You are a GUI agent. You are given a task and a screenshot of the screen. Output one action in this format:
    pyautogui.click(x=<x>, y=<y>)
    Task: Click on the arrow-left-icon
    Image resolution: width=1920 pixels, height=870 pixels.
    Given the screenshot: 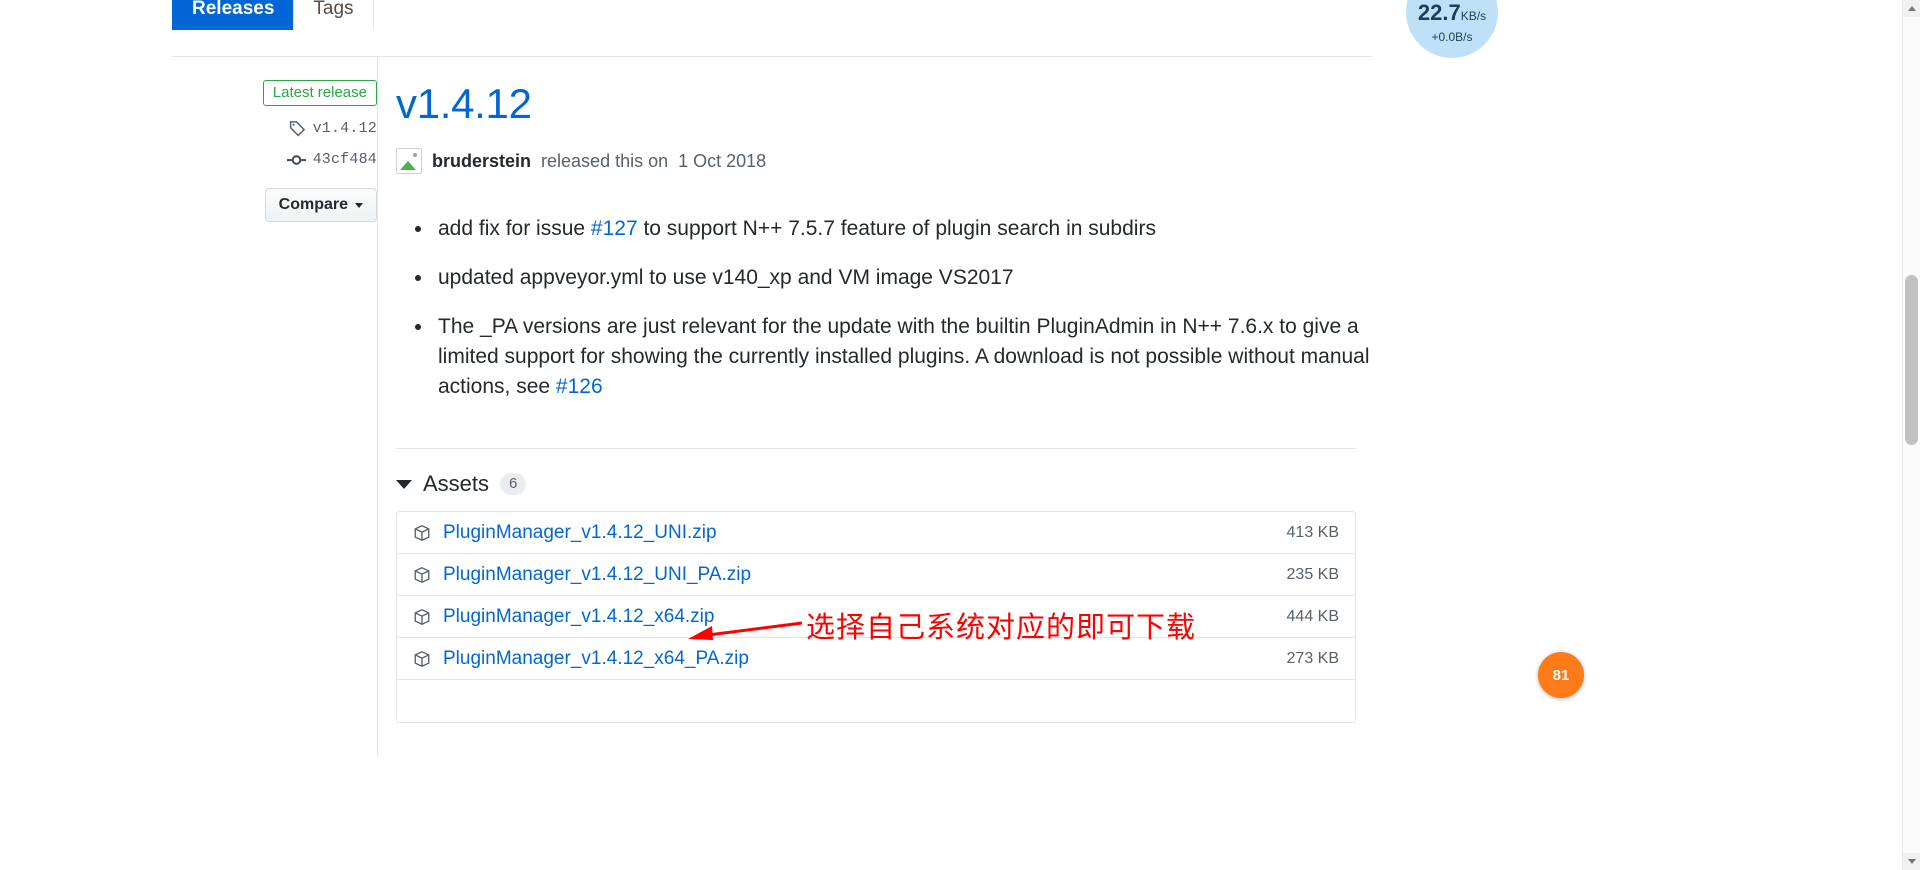 What is the action you would take?
    pyautogui.click(x=745, y=630)
    